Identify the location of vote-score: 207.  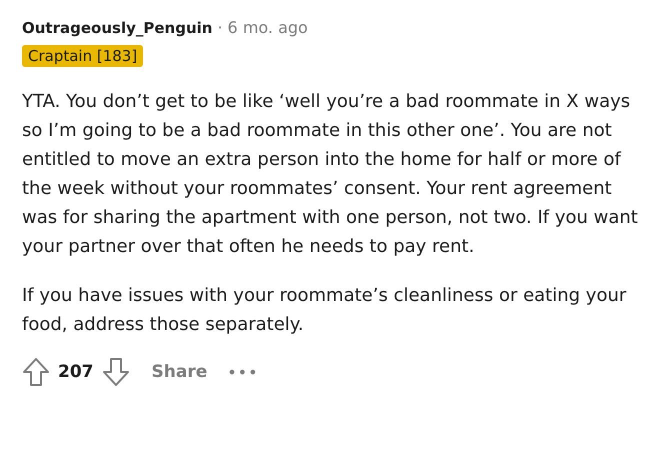
(76, 372).